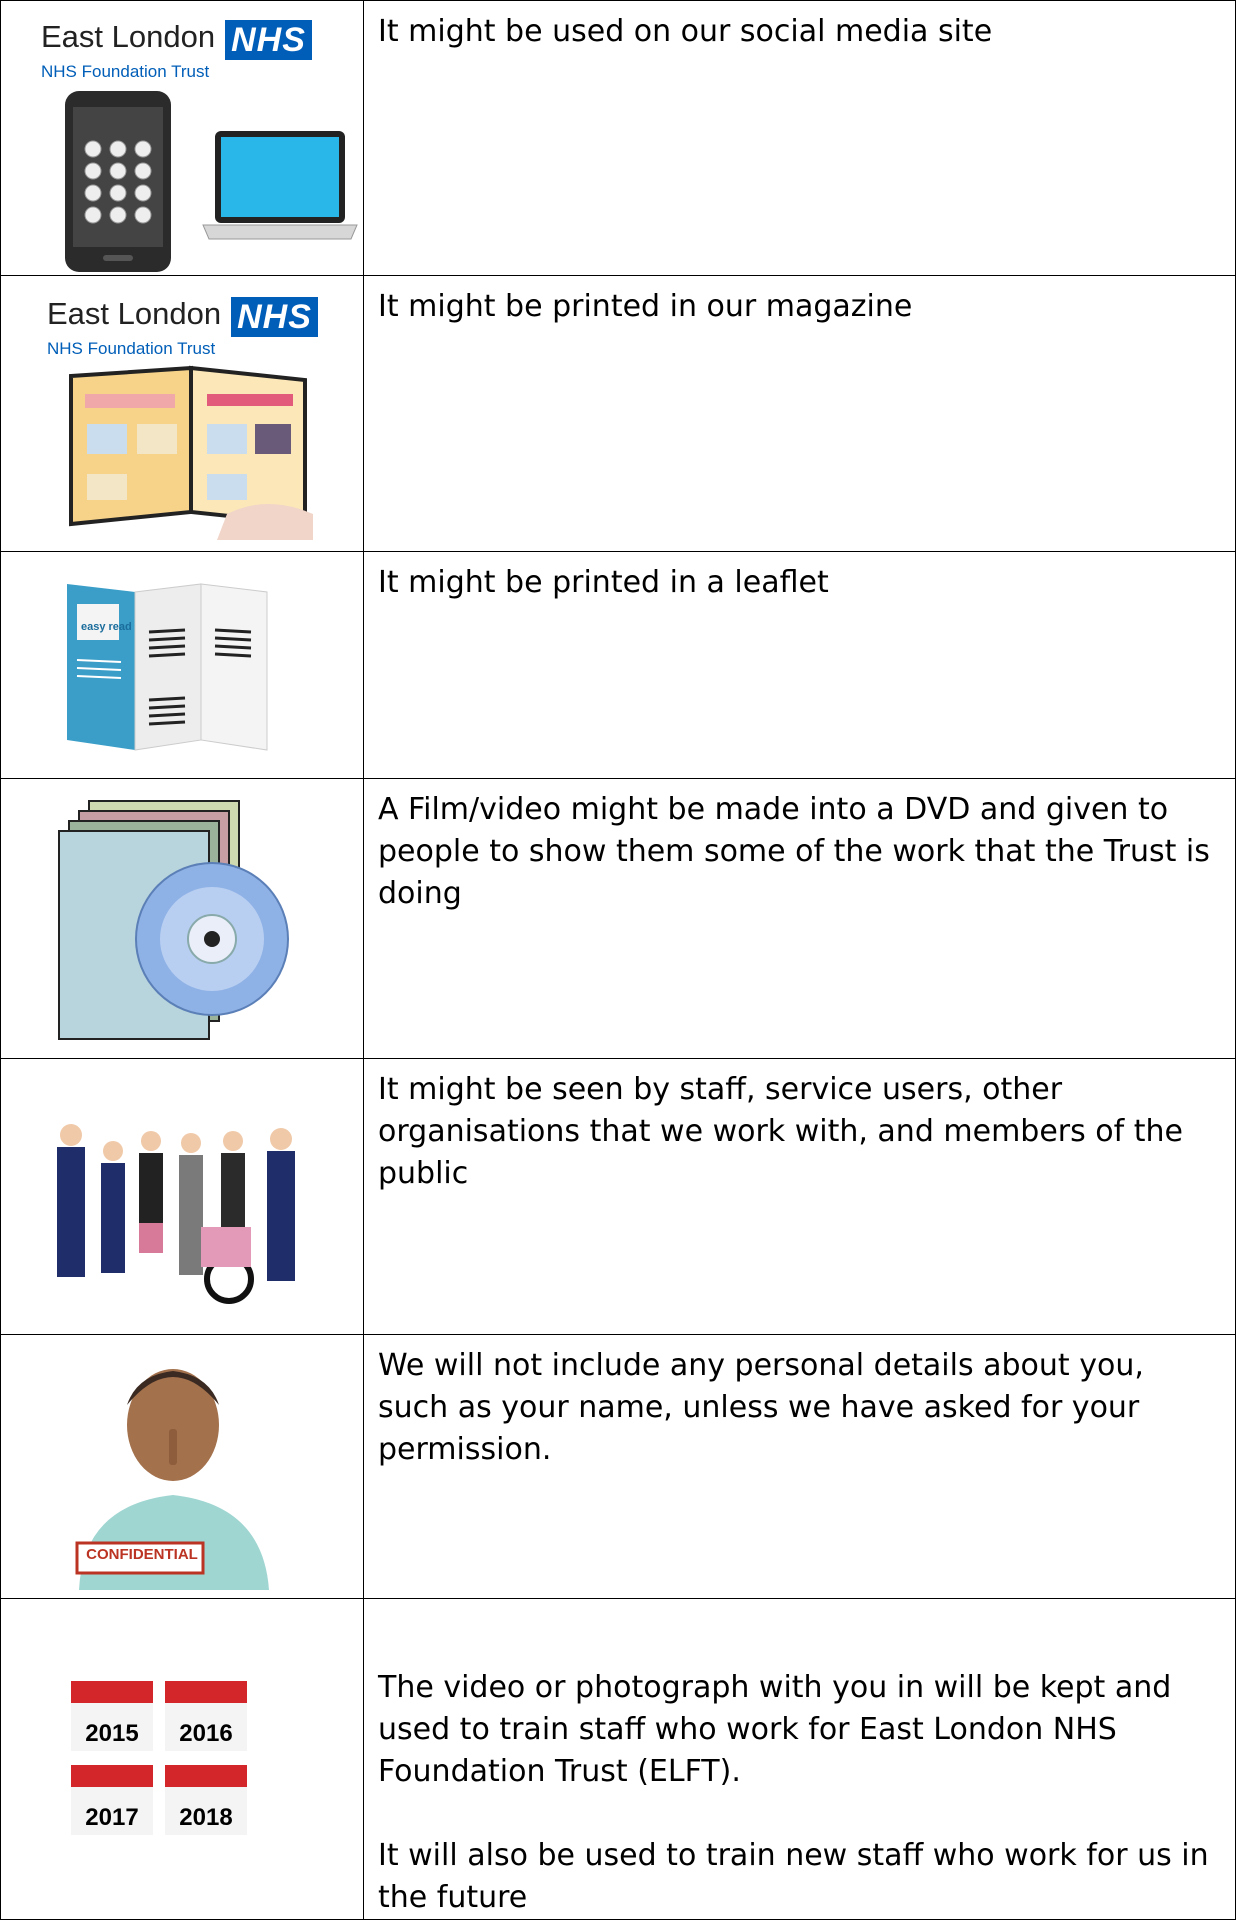 The height and width of the screenshot is (1920, 1236). What do you see at coordinates (799, 665) in the screenshot?
I see `row-text-cell: It might be printed in a leaflet` at bounding box center [799, 665].